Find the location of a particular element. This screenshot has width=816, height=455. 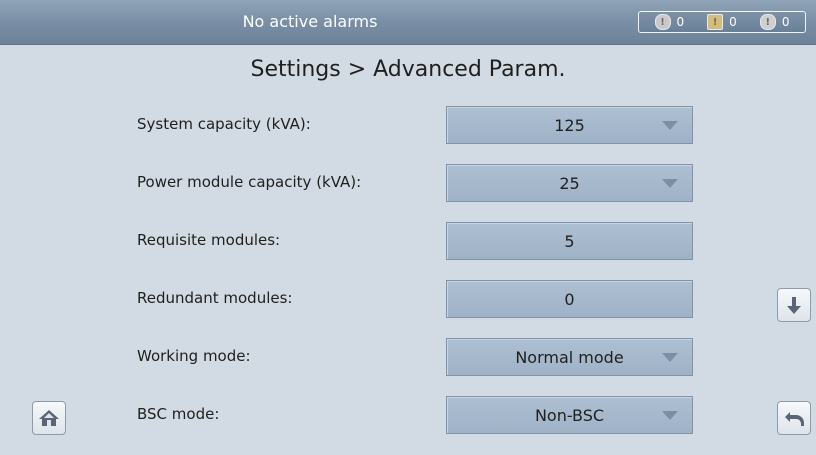

requisite-modules-value: 5 is located at coordinates (569, 241).